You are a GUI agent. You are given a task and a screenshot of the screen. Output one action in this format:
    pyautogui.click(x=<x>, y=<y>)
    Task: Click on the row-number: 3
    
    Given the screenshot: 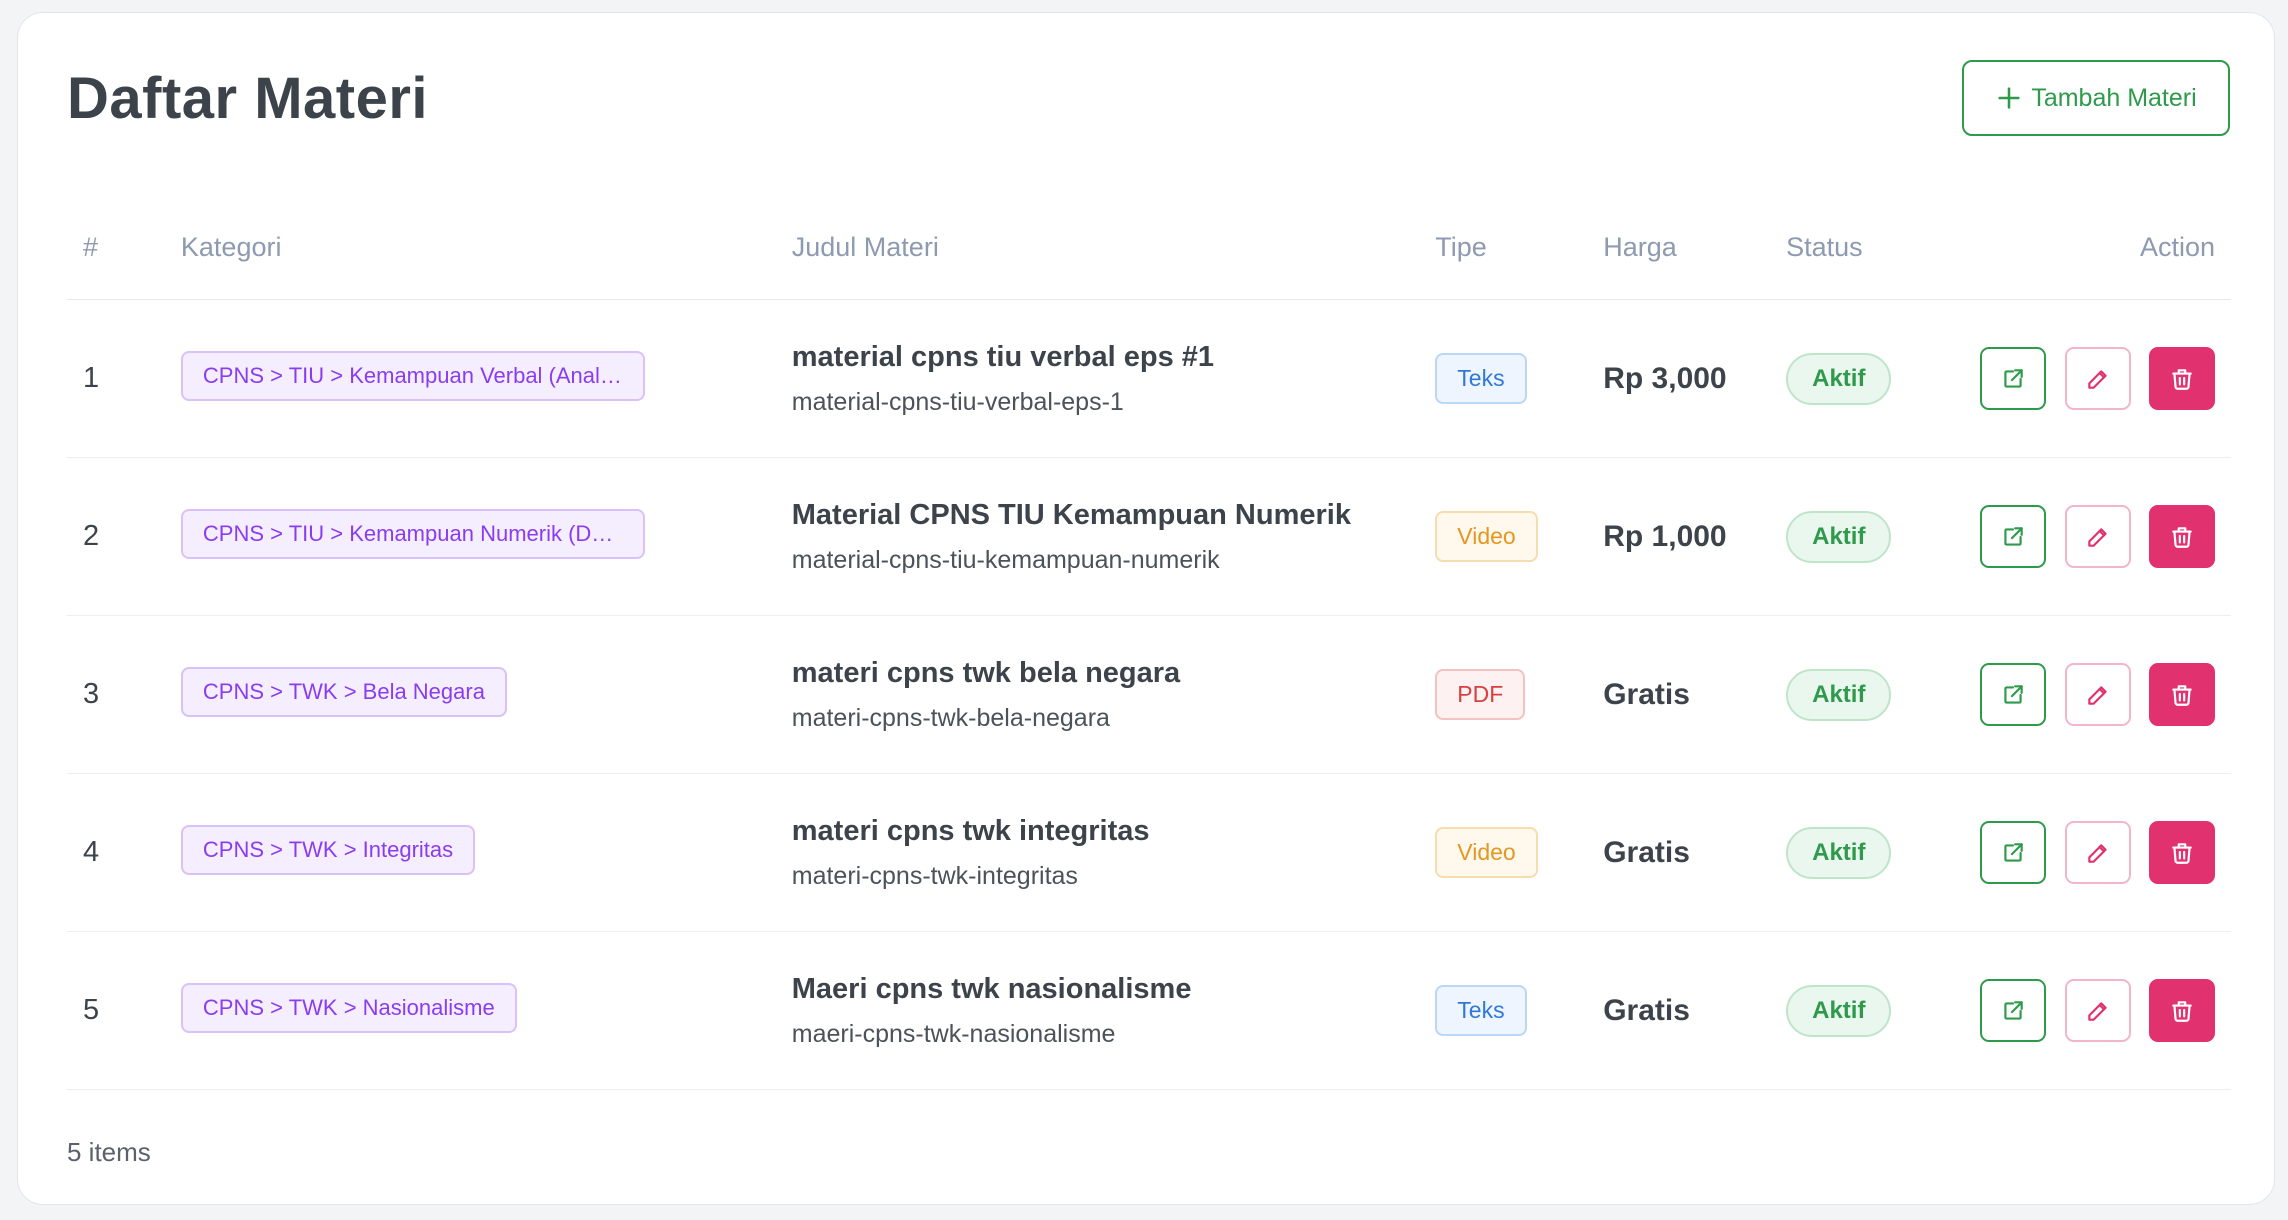 What is the action you would take?
    pyautogui.click(x=124, y=694)
    